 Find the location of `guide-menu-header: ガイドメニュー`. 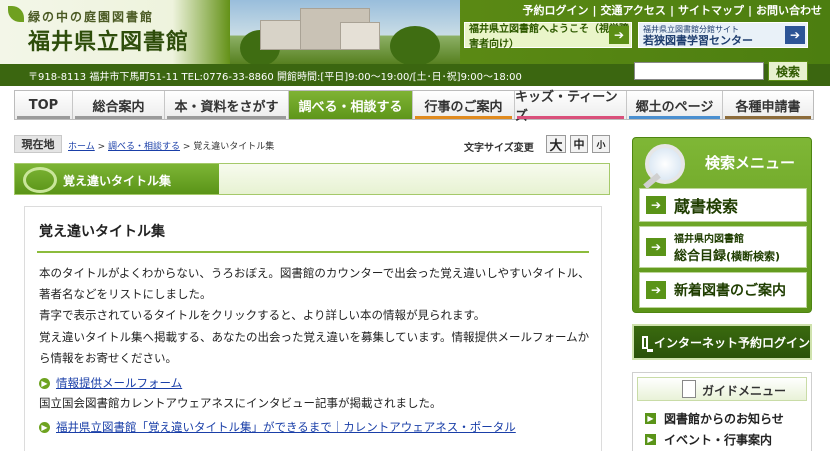

guide-menu-header: ガイドメニュー is located at coordinates (722, 389).